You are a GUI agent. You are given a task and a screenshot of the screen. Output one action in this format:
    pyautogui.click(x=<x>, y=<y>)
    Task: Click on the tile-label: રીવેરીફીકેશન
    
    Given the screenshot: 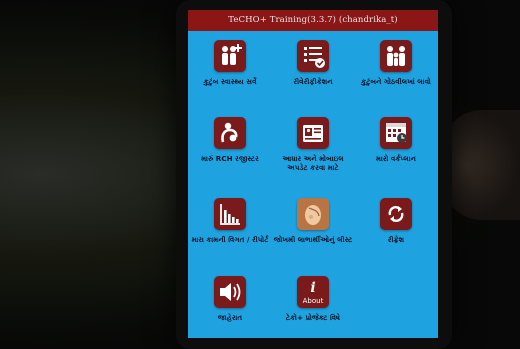 What is the action you would take?
    pyautogui.click(x=313, y=81)
    